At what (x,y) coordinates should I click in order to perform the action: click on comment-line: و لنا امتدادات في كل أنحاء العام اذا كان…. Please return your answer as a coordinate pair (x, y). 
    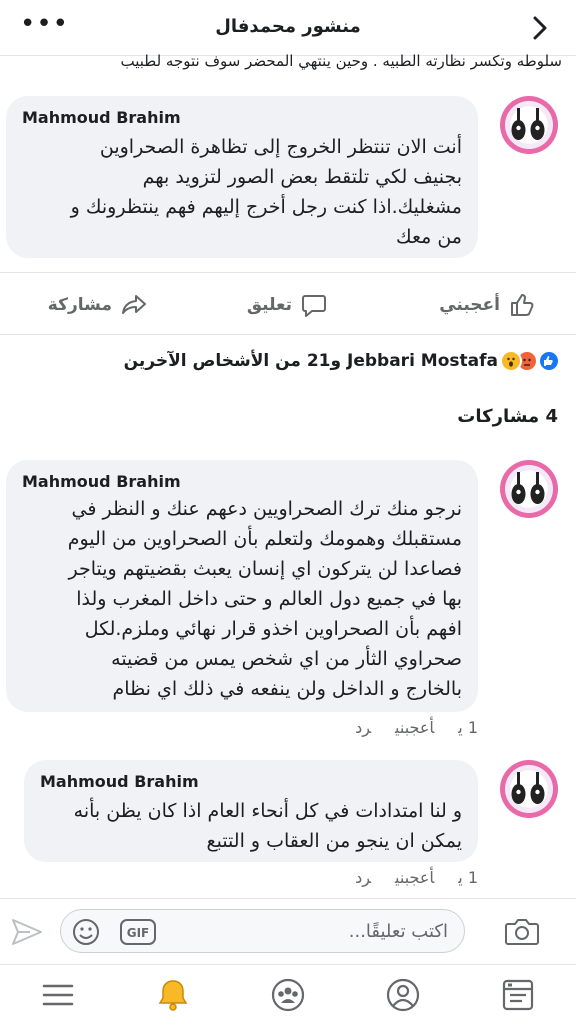
    Looking at the image, I should click on (267, 811).